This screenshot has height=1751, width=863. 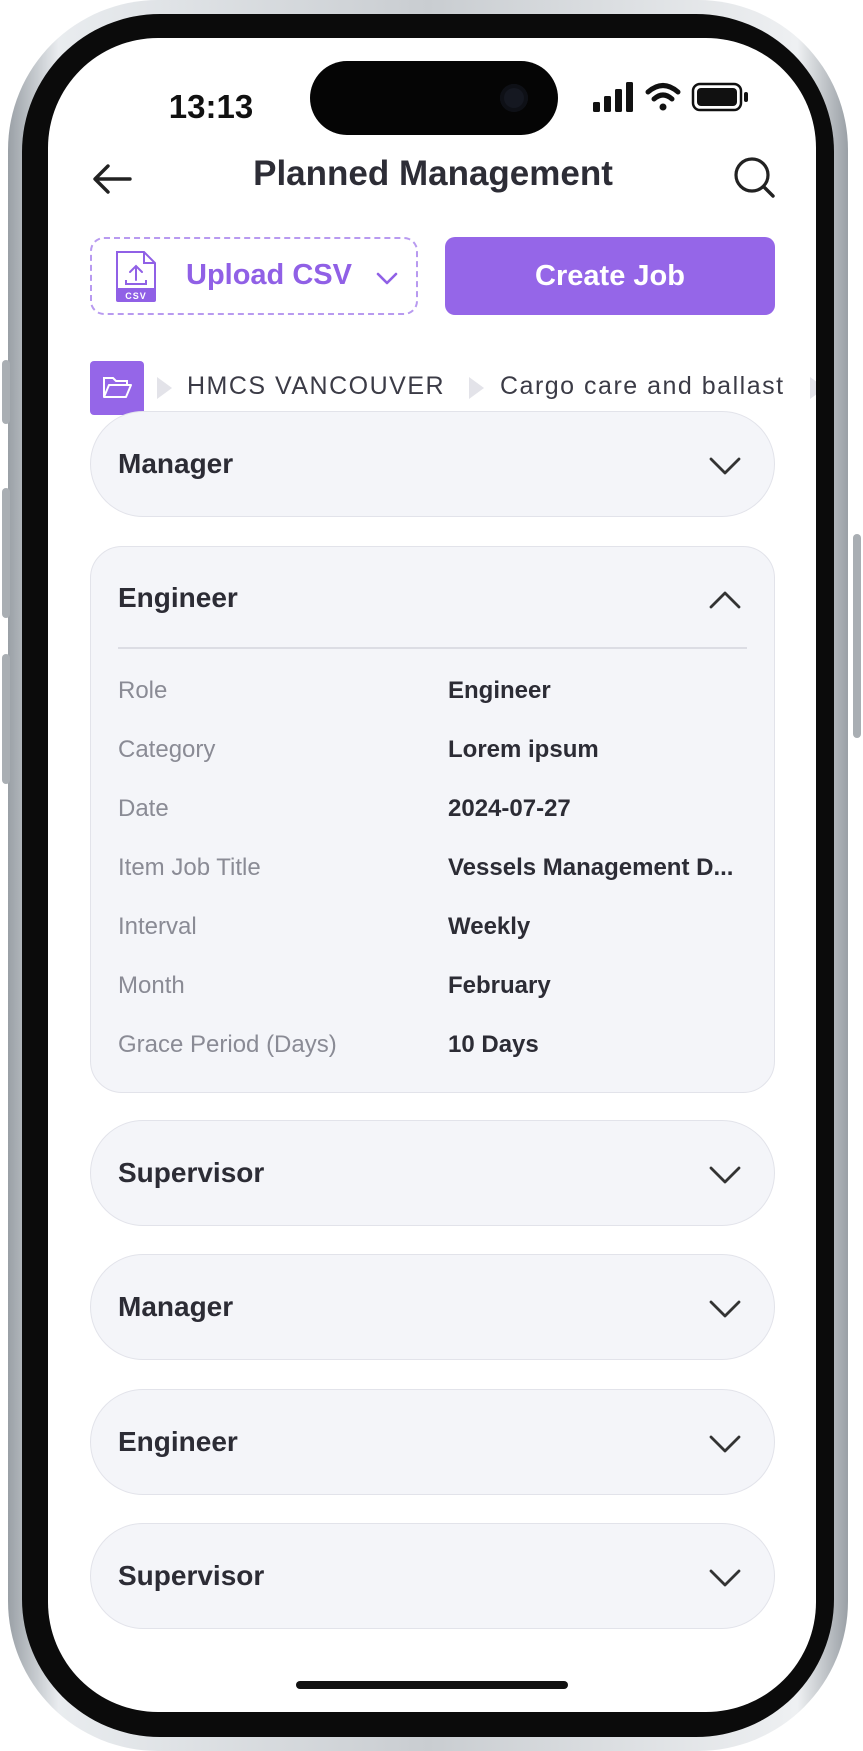 What do you see at coordinates (316, 386) in the screenshot?
I see `breadcrumb-item-vessel: HMCS VANCOUVER` at bounding box center [316, 386].